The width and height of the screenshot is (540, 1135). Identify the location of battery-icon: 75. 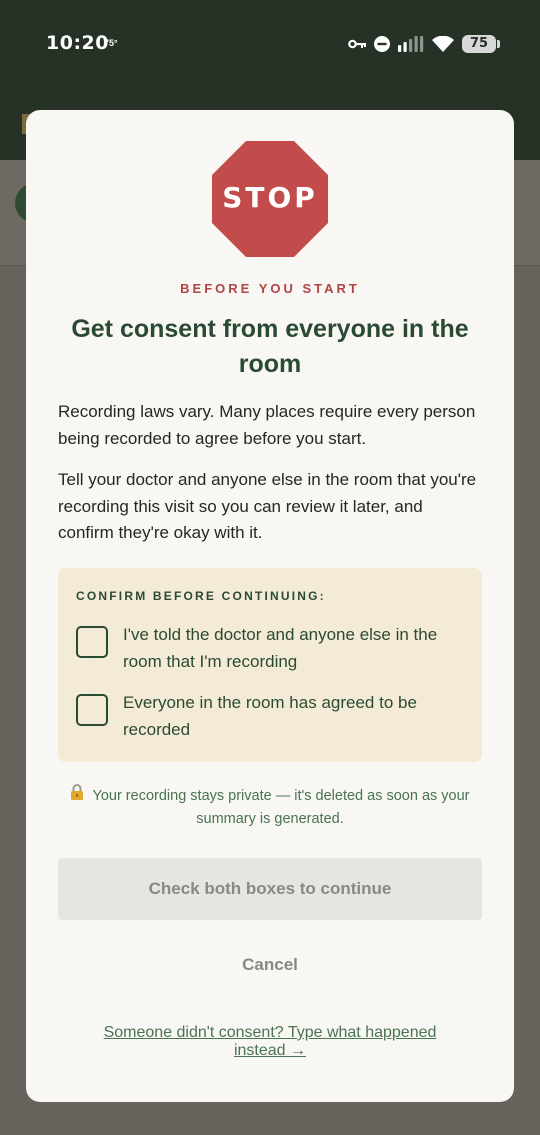
(481, 44).